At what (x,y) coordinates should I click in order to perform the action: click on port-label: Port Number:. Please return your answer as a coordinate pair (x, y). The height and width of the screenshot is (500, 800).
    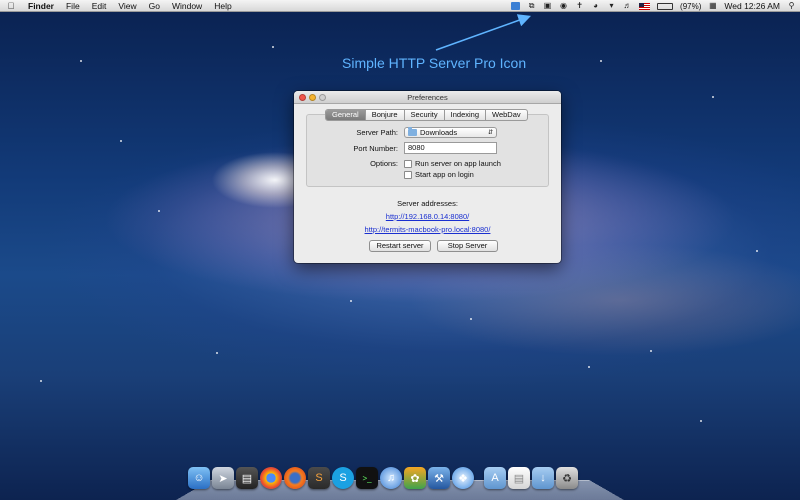
    Looking at the image, I should click on (375, 148).